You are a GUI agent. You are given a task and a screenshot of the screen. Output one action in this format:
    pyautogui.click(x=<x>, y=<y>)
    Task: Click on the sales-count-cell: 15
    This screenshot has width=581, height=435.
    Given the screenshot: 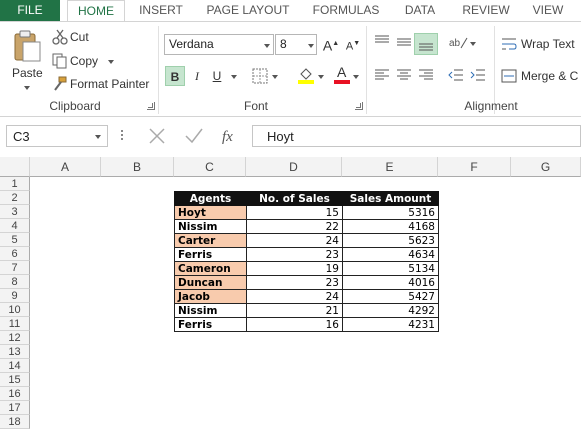 What is the action you would take?
    pyautogui.click(x=294, y=212)
    